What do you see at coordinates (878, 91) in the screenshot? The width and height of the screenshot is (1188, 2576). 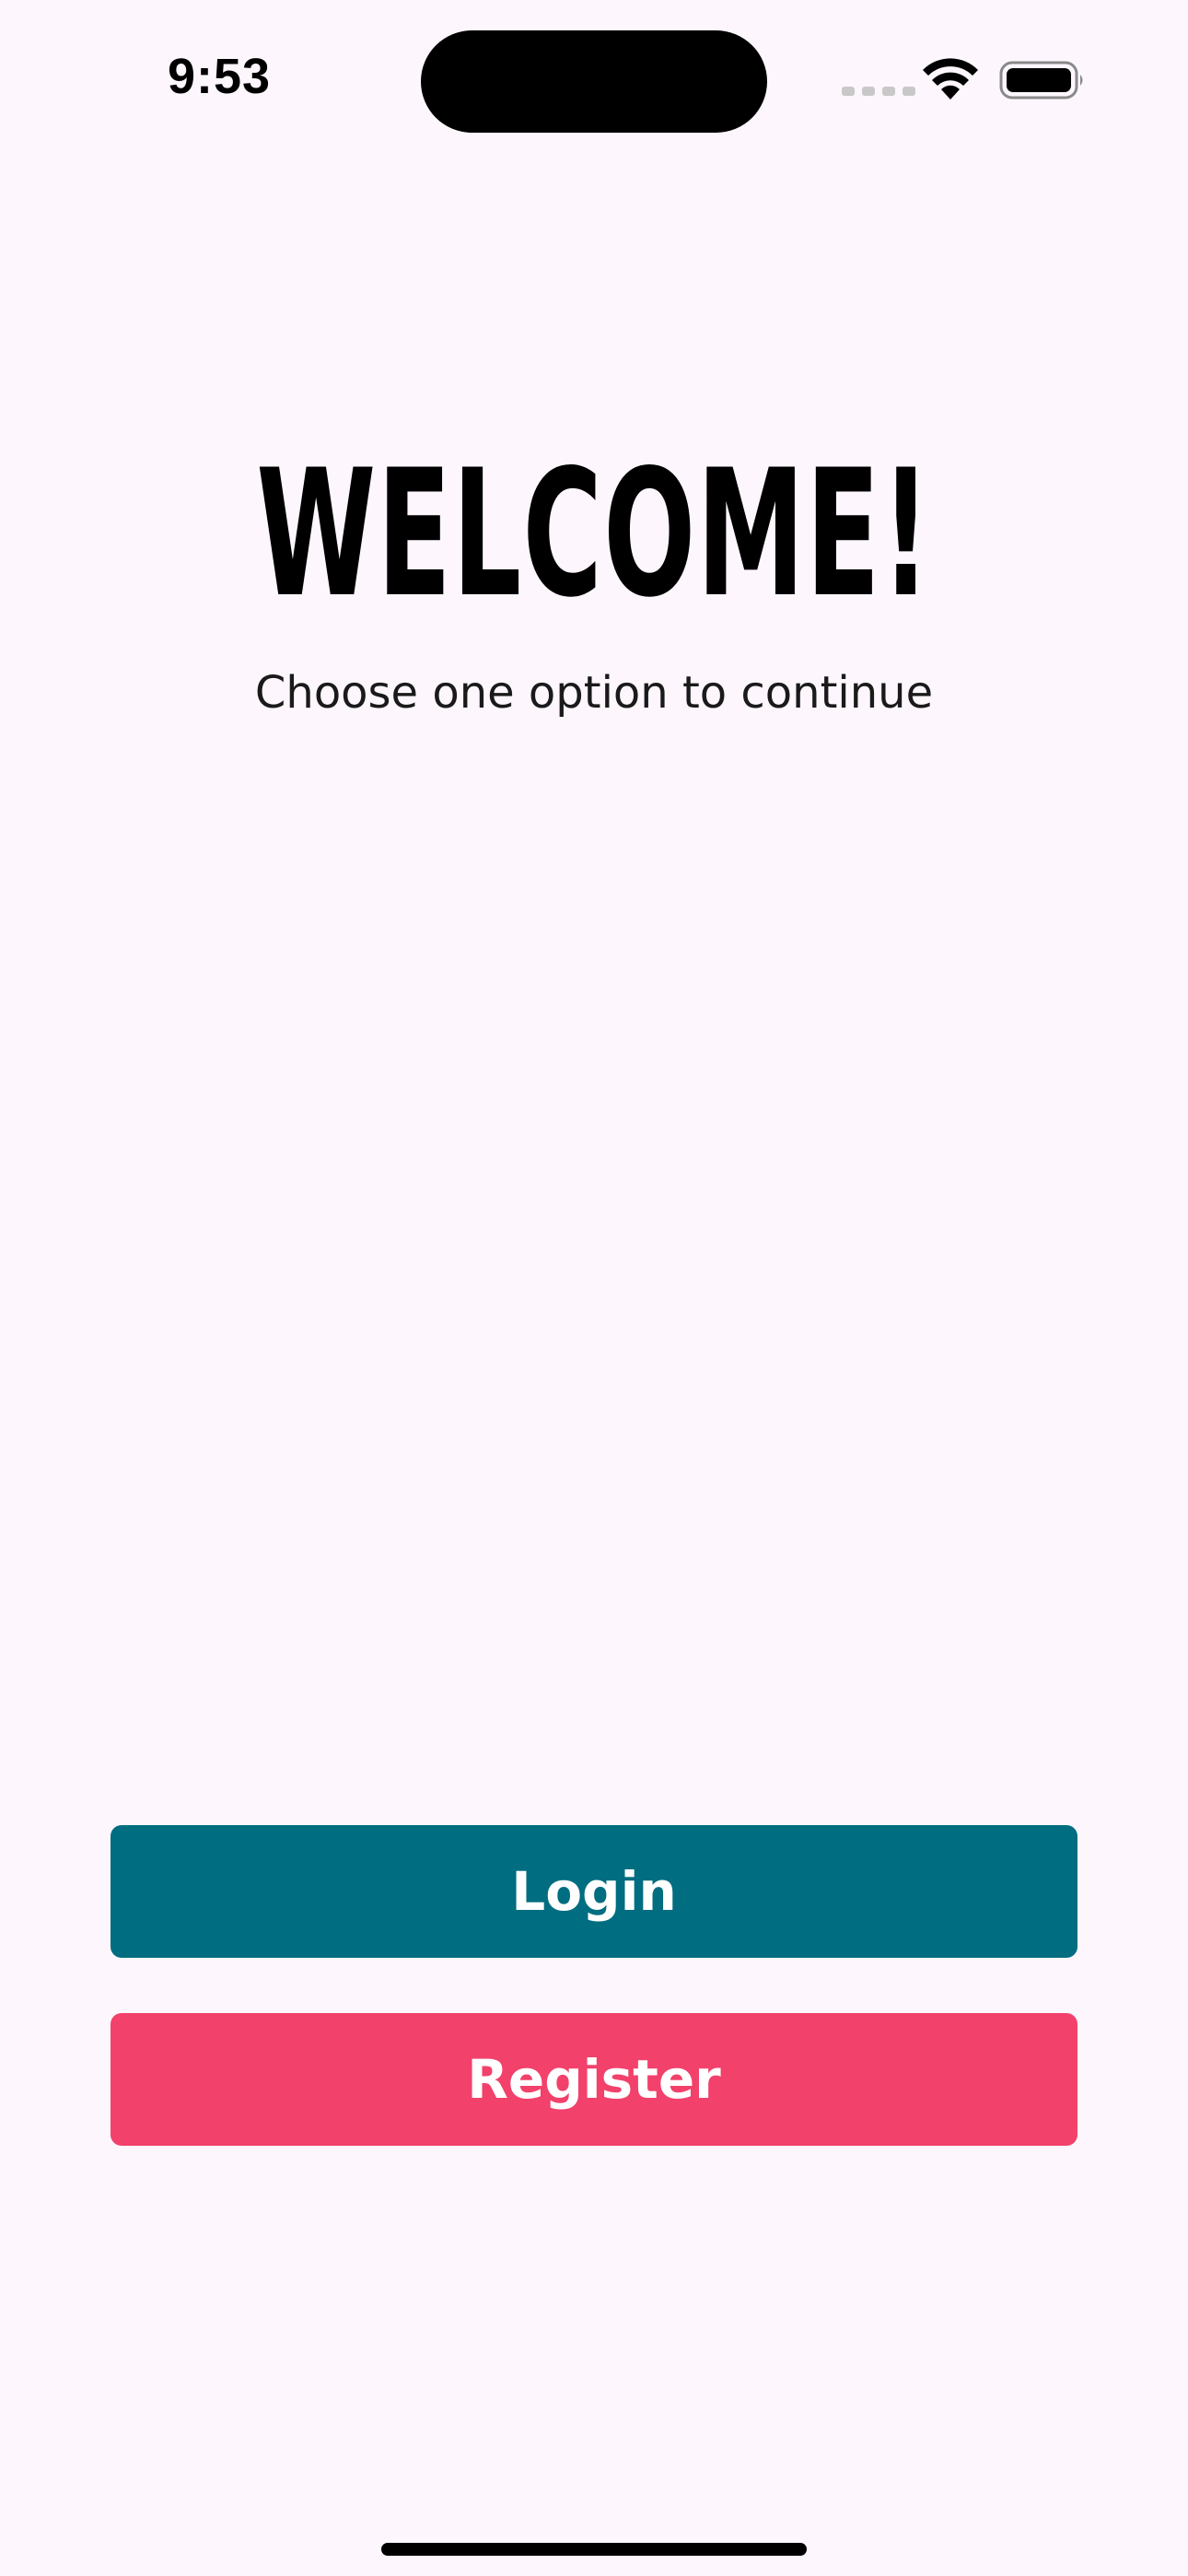 I see `cellular-signal-icon` at bounding box center [878, 91].